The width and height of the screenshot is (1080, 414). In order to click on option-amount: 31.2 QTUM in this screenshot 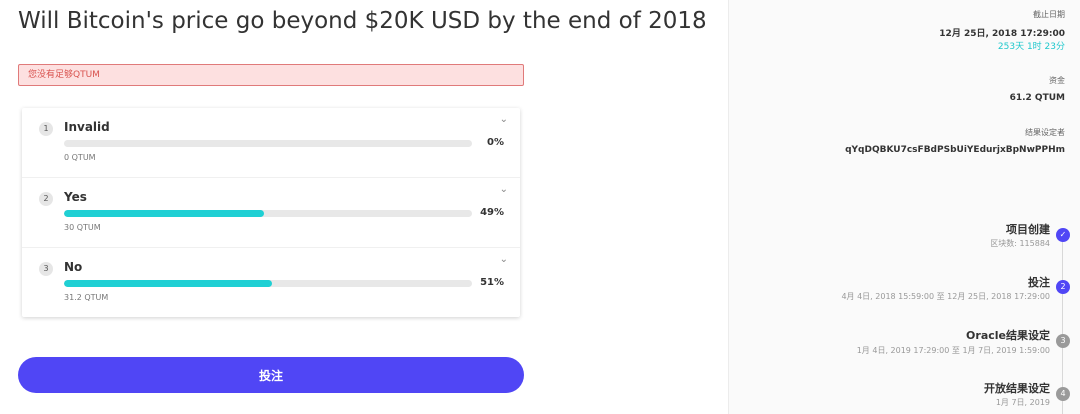, I will do `click(86, 297)`.